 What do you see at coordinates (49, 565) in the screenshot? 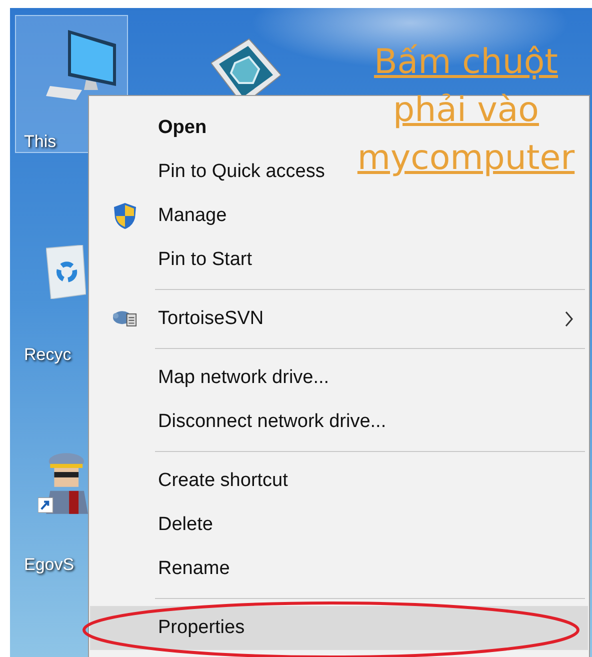
I see `icon-label: EgovS` at bounding box center [49, 565].